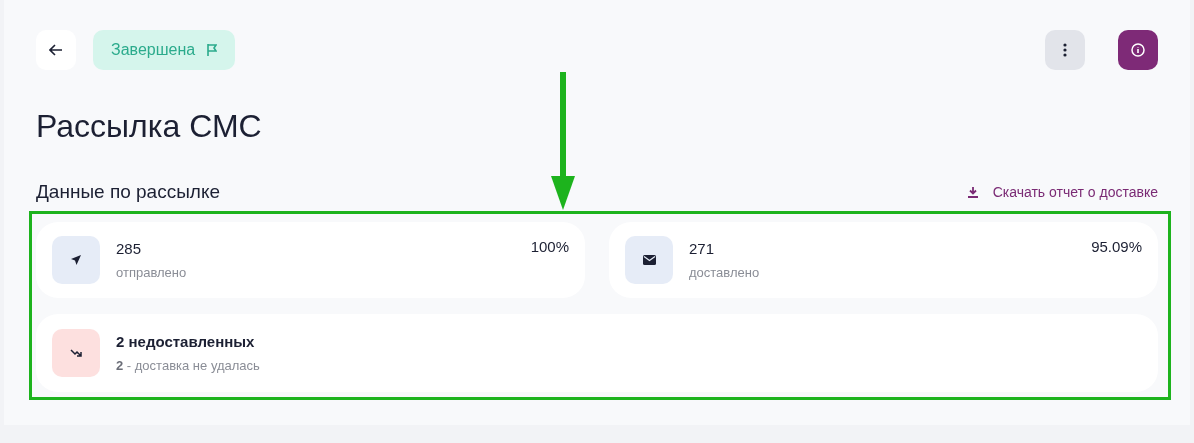 This screenshot has width=1194, height=443. Describe the element at coordinates (1116, 246) in the screenshot. I see `stat-percent: 95.09%` at that location.